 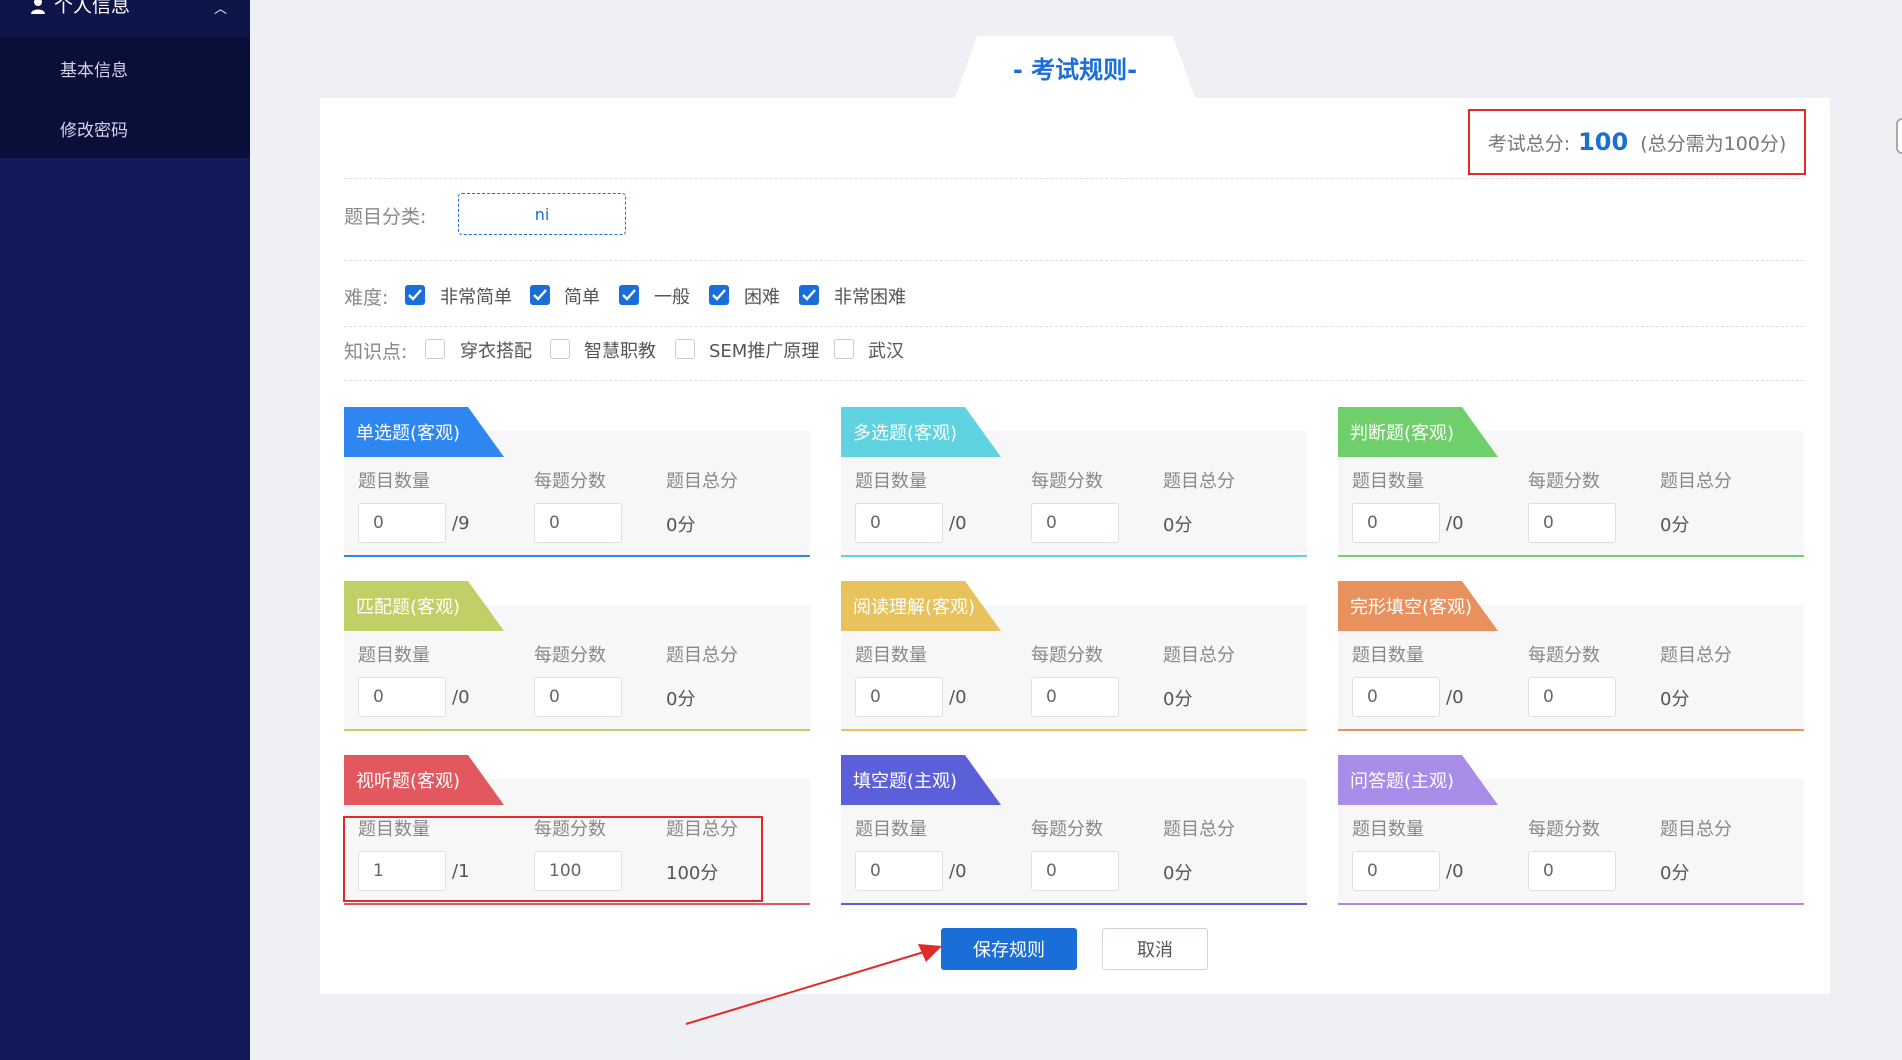 I want to click on card-title: 匹配题(客观), so click(x=408, y=607).